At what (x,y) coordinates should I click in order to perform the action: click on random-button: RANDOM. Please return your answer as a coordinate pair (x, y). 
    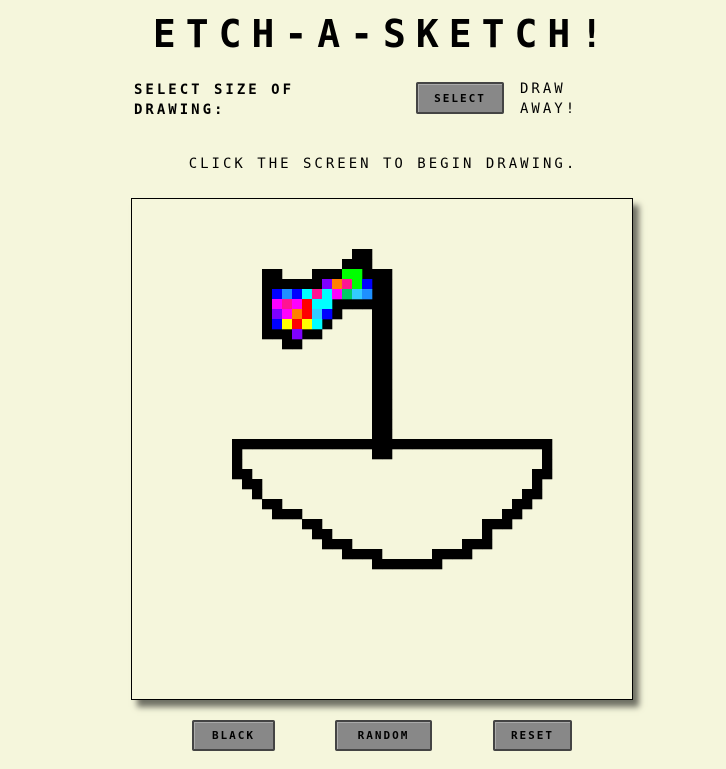
    Looking at the image, I should click on (383, 735).